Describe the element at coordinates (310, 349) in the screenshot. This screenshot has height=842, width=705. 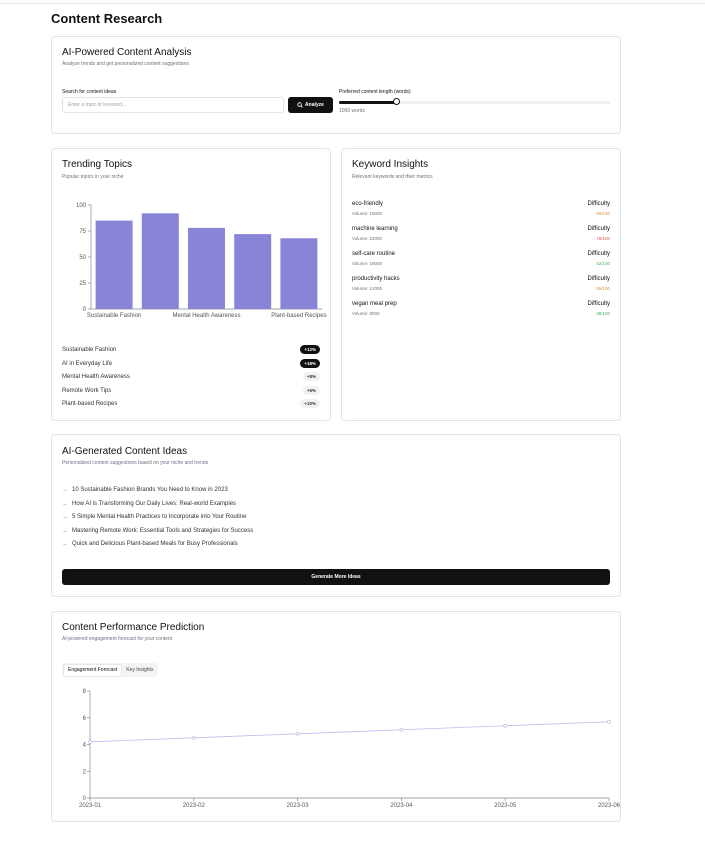
I see `trend-change-badge: +12%` at that location.